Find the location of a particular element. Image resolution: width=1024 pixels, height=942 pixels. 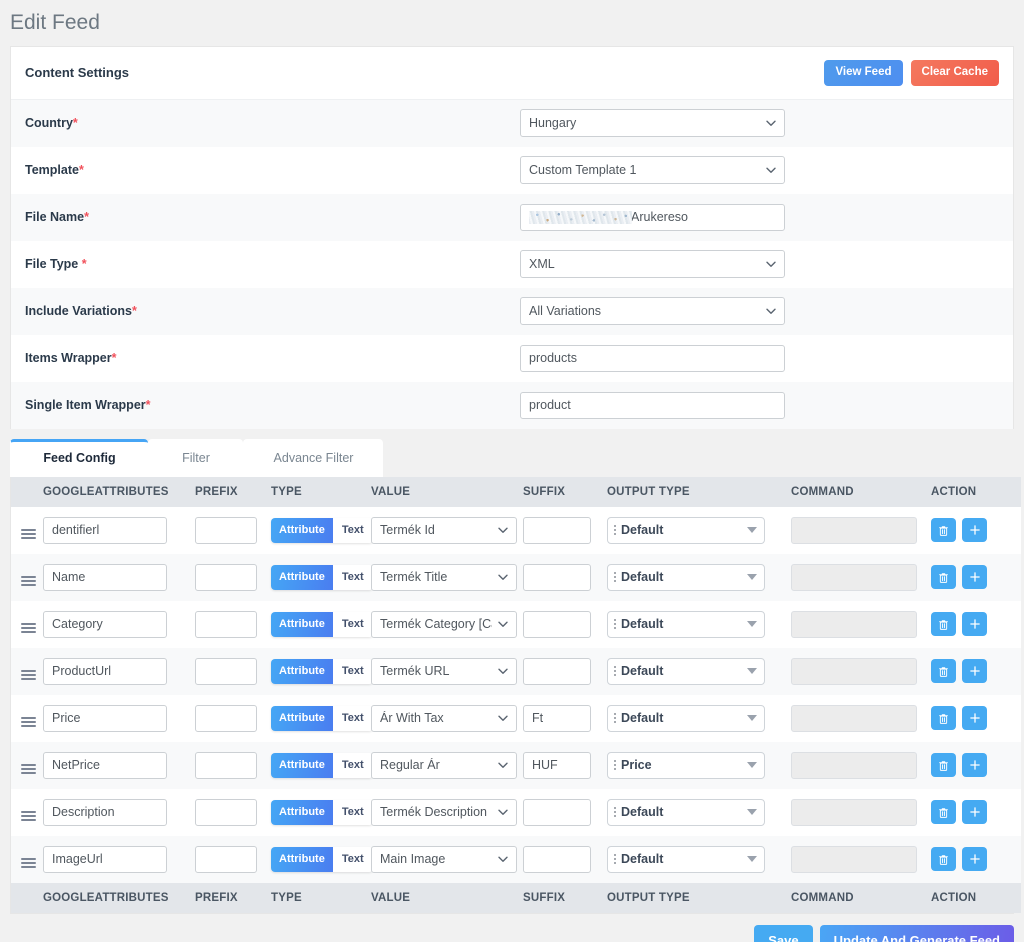

value-select: Termék Id is located at coordinates (444, 530).